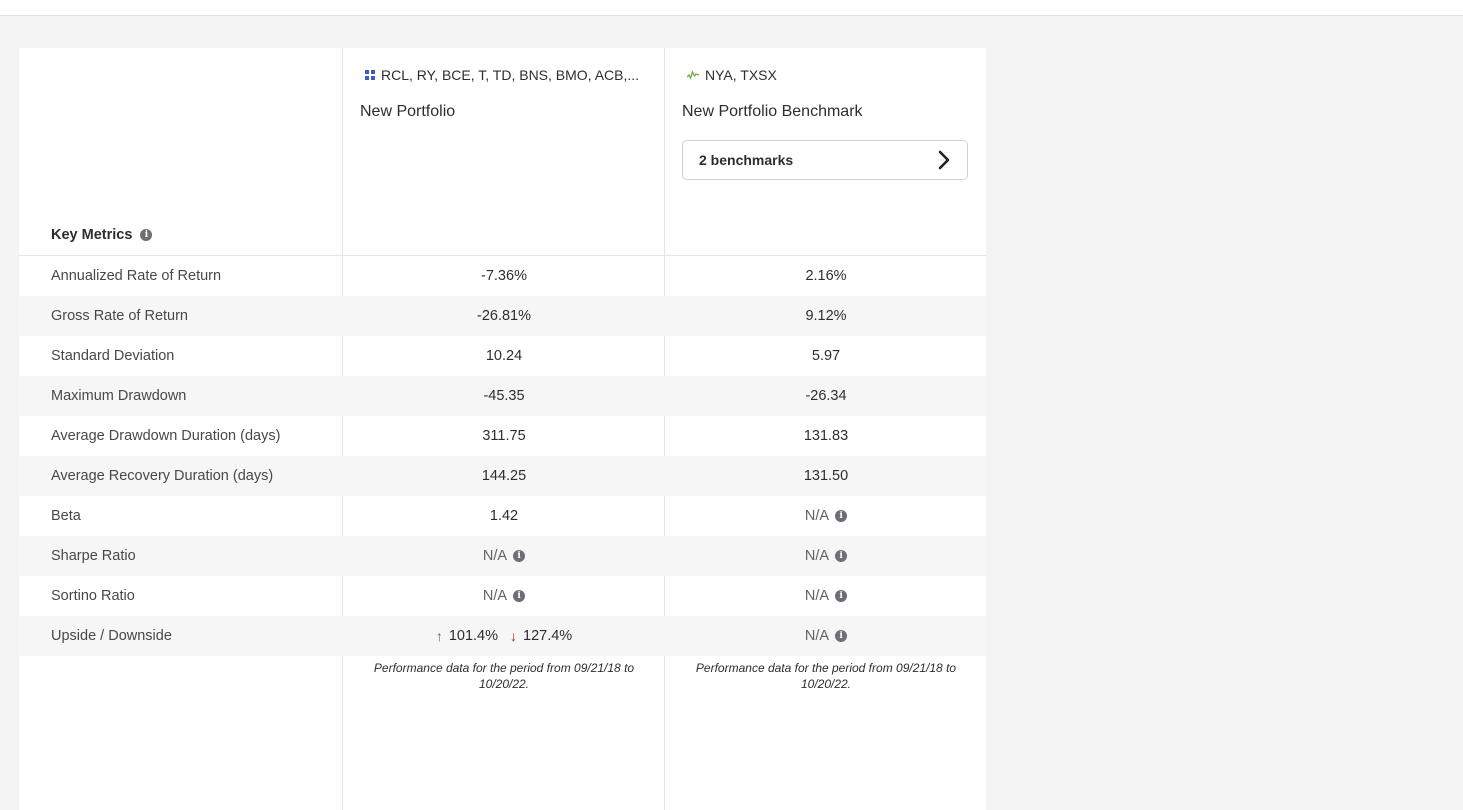 The height and width of the screenshot is (810, 1463). What do you see at coordinates (944, 160) in the screenshot?
I see `chevron-right-icon` at bounding box center [944, 160].